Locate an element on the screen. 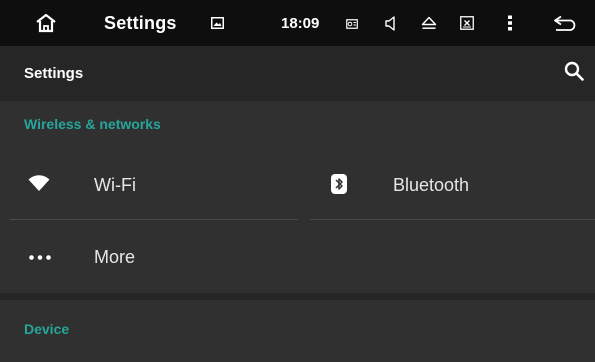 This screenshot has width=595, height=362. bluetooth-label: Bluetooth is located at coordinates (431, 185).